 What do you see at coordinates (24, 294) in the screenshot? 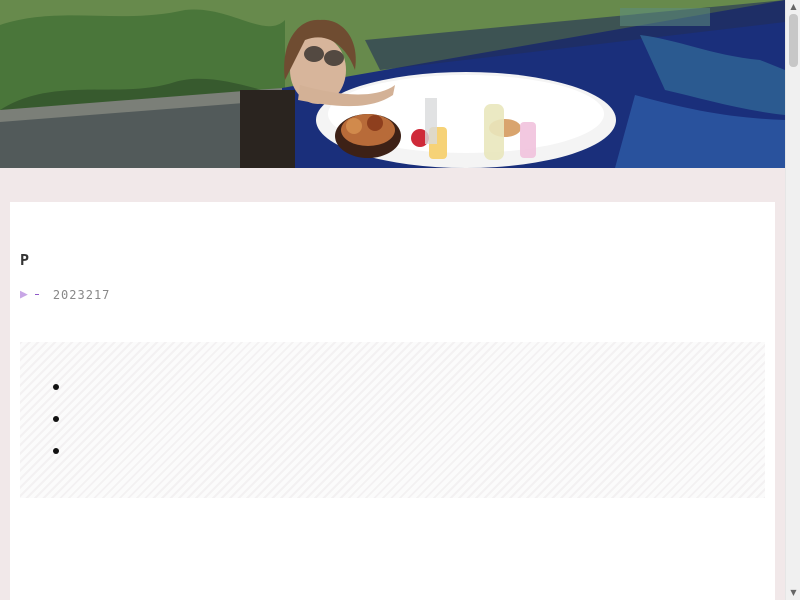
I see `play-icon: ▶` at bounding box center [24, 294].